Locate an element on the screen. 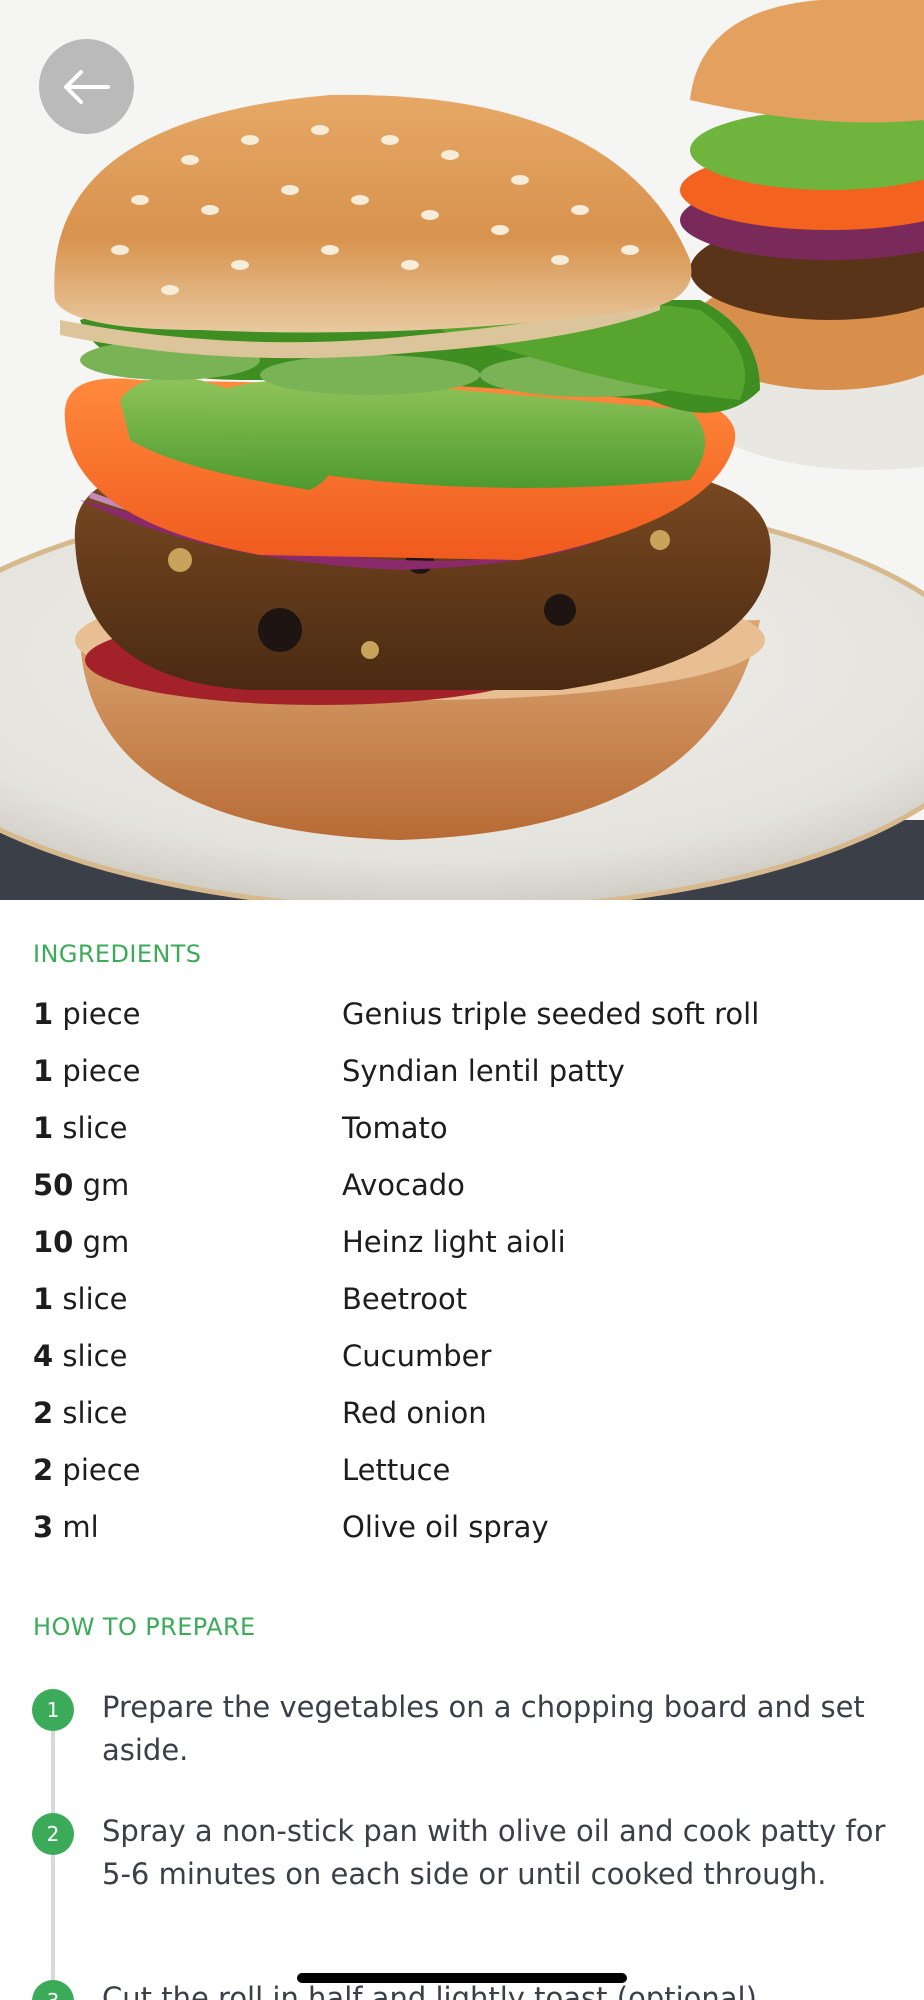  ingredient-name: Lettuce is located at coordinates (396, 1470).